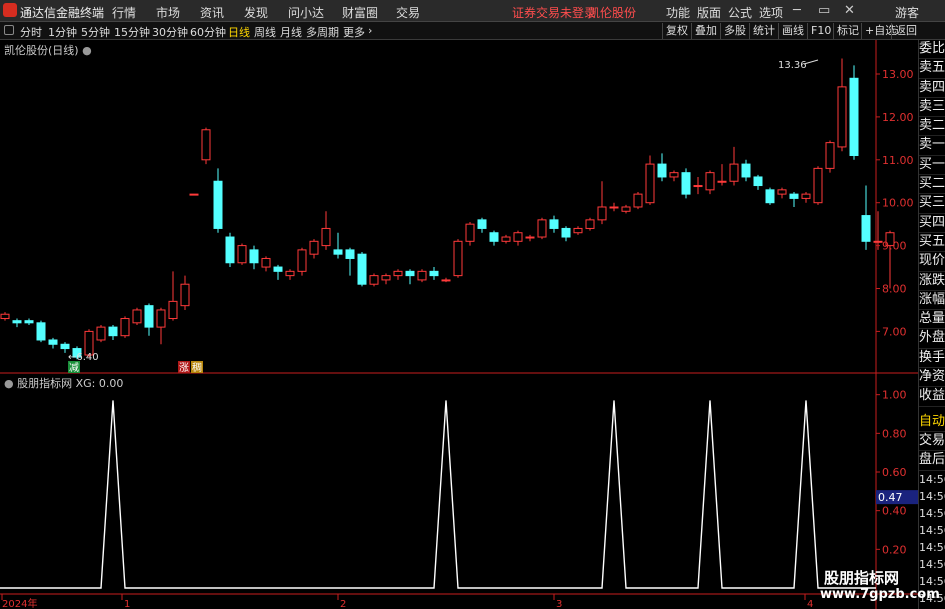 The height and width of the screenshot is (609, 945). Describe the element at coordinates (265, 32) in the screenshot. I see `period-weekly: 周线` at that location.